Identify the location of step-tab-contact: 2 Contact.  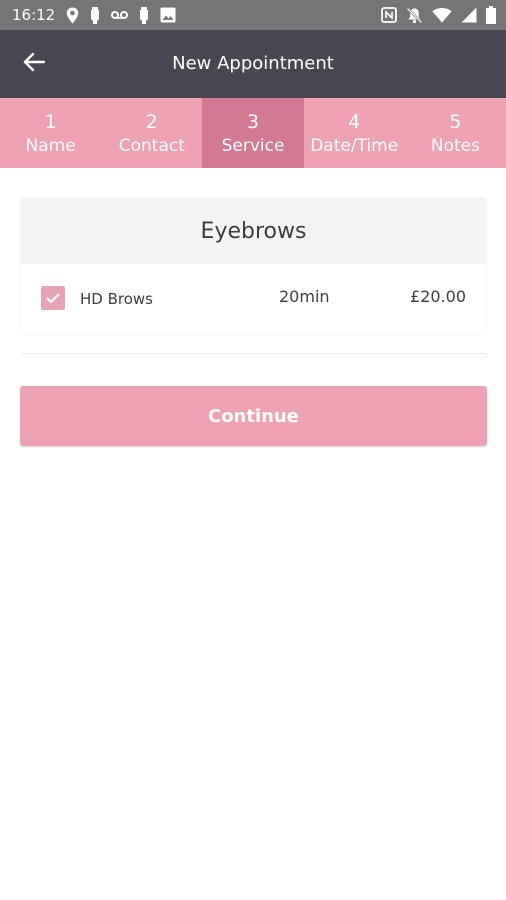
(151, 133).